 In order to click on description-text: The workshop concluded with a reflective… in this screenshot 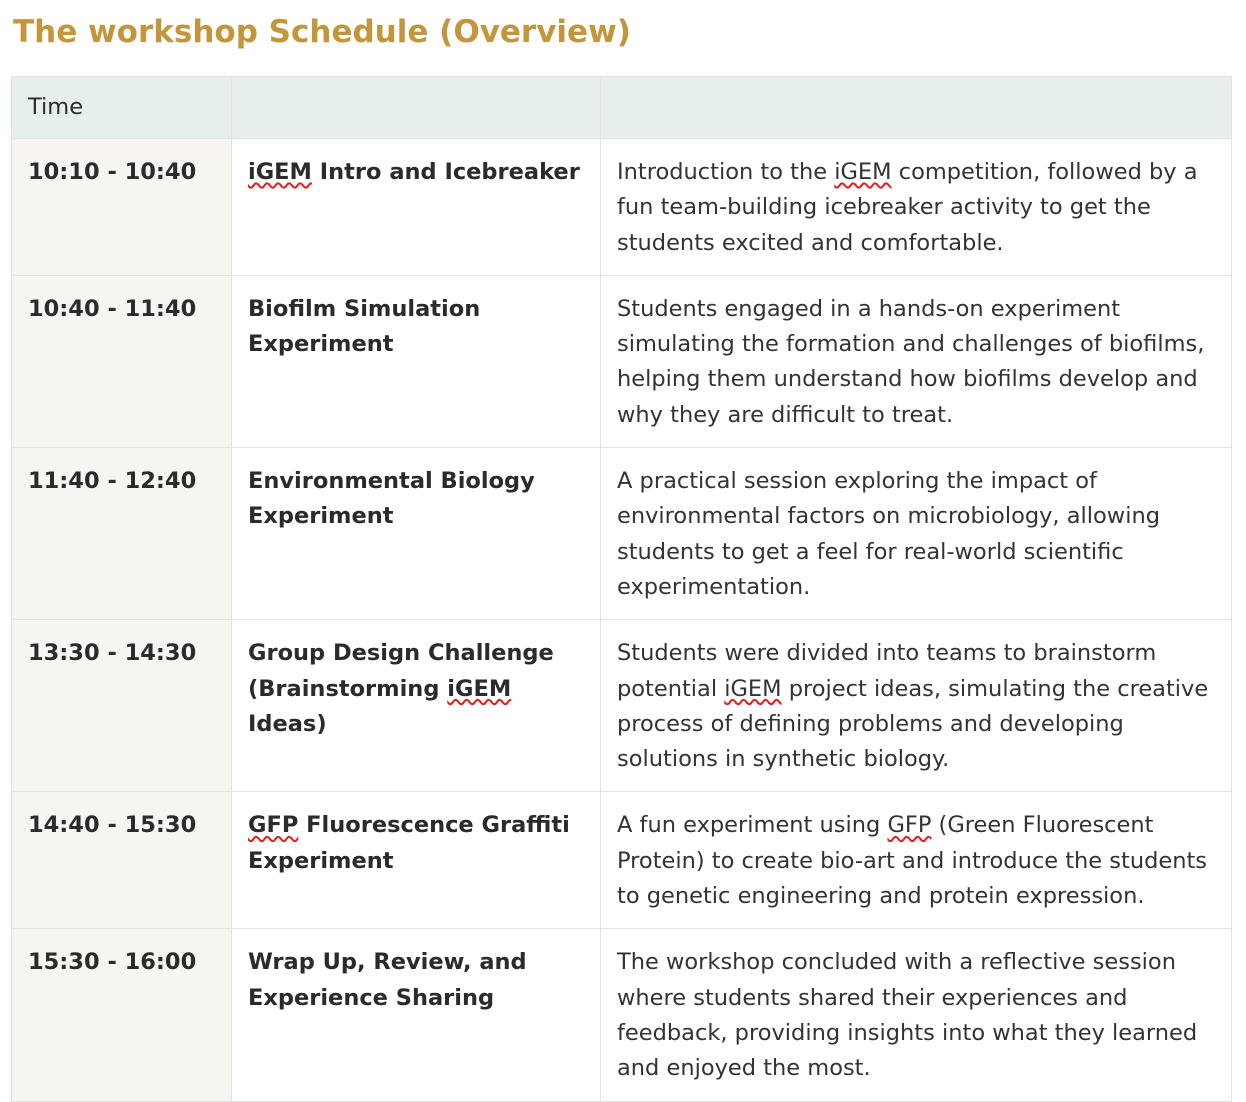, I will do `click(907, 1015)`.